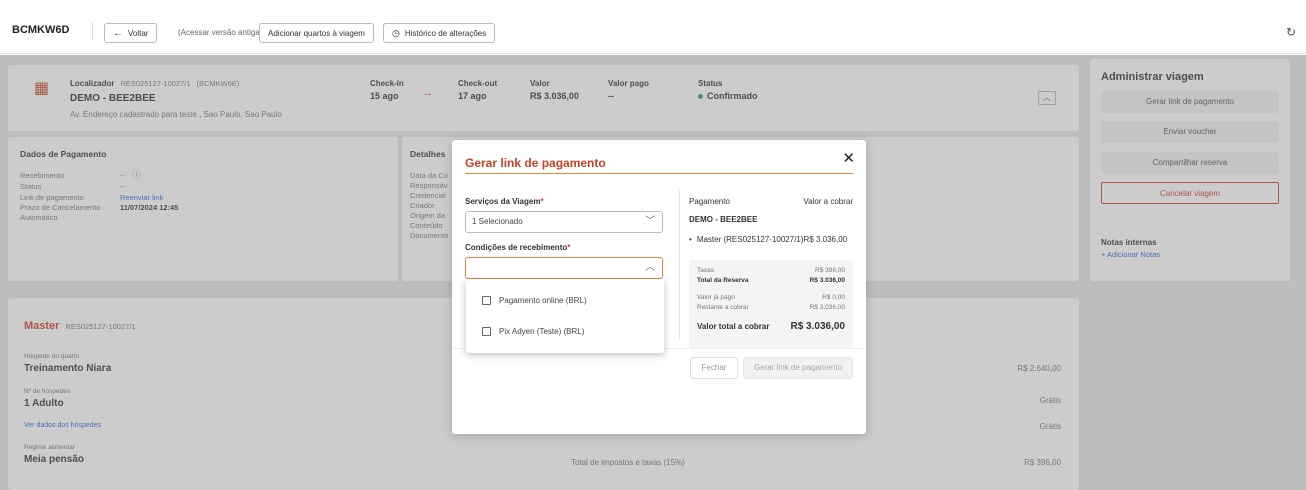  Describe the element at coordinates (818, 326) in the screenshot. I see `summary-grand-value: R$ 3.036,00` at that location.